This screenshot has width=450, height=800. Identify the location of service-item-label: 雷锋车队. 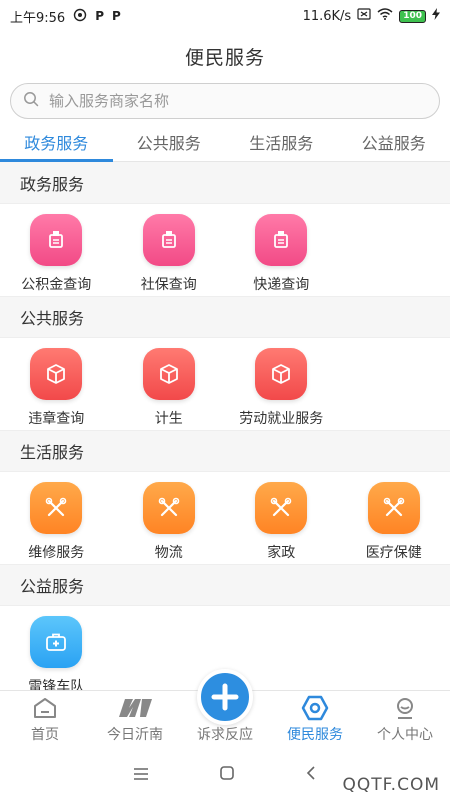
(56, 684).